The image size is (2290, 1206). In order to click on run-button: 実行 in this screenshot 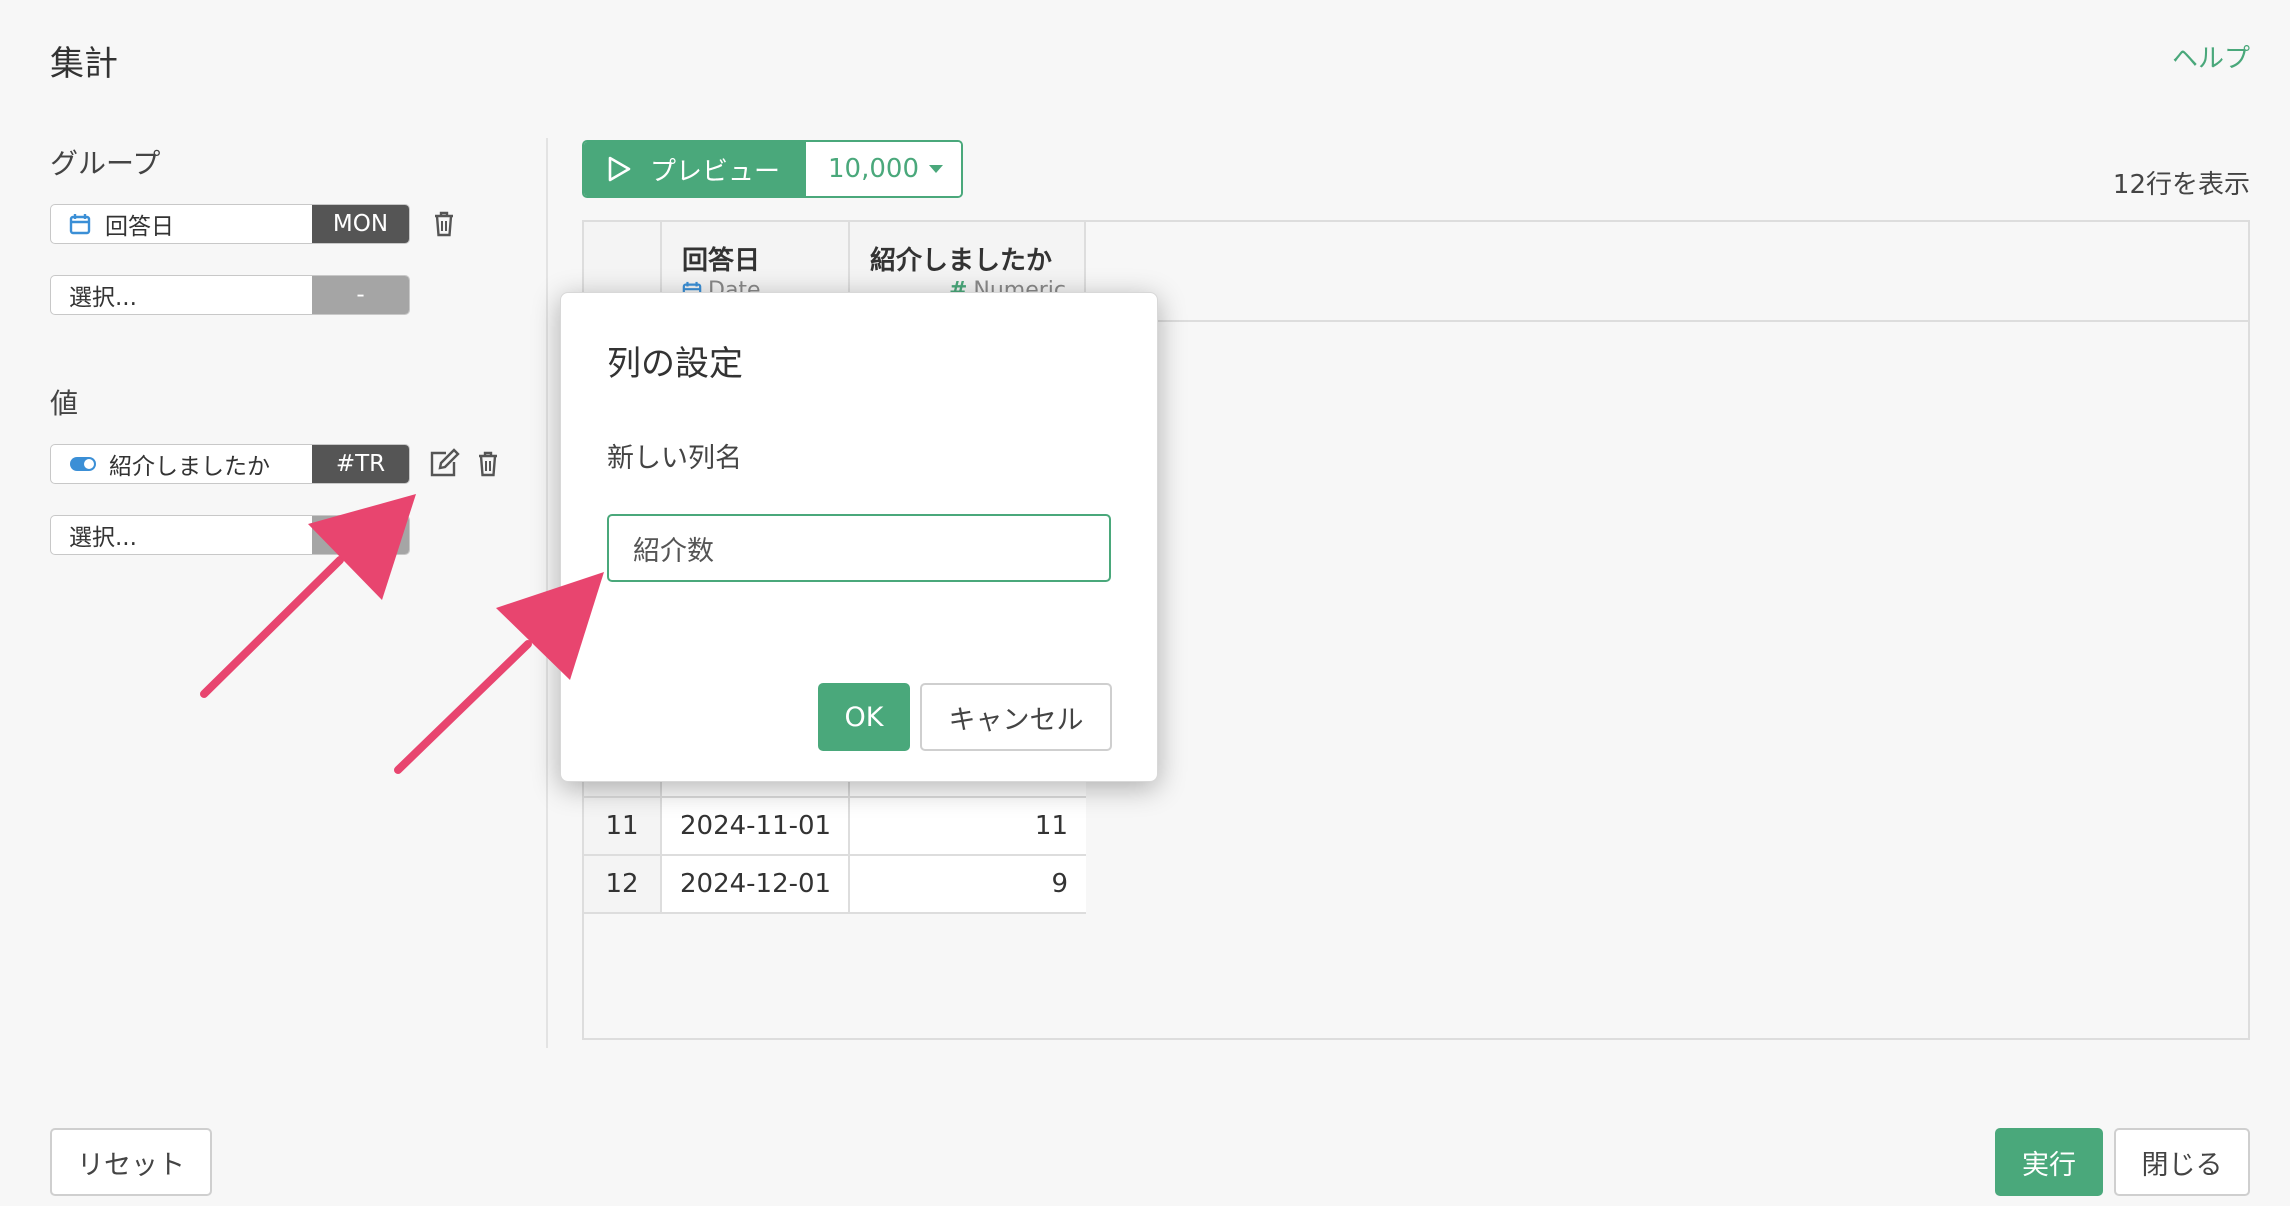, I will do `click(2049, 1162)`.